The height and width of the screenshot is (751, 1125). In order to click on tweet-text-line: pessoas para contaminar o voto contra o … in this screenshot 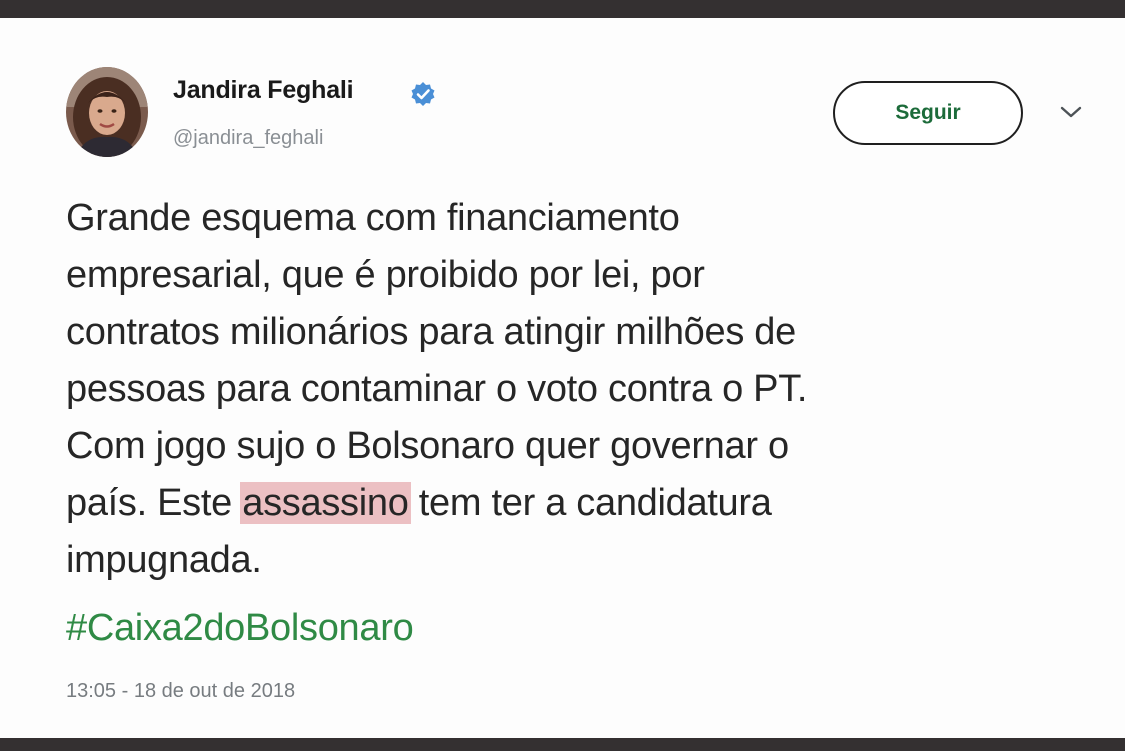, I will do `click(437, 389)`.